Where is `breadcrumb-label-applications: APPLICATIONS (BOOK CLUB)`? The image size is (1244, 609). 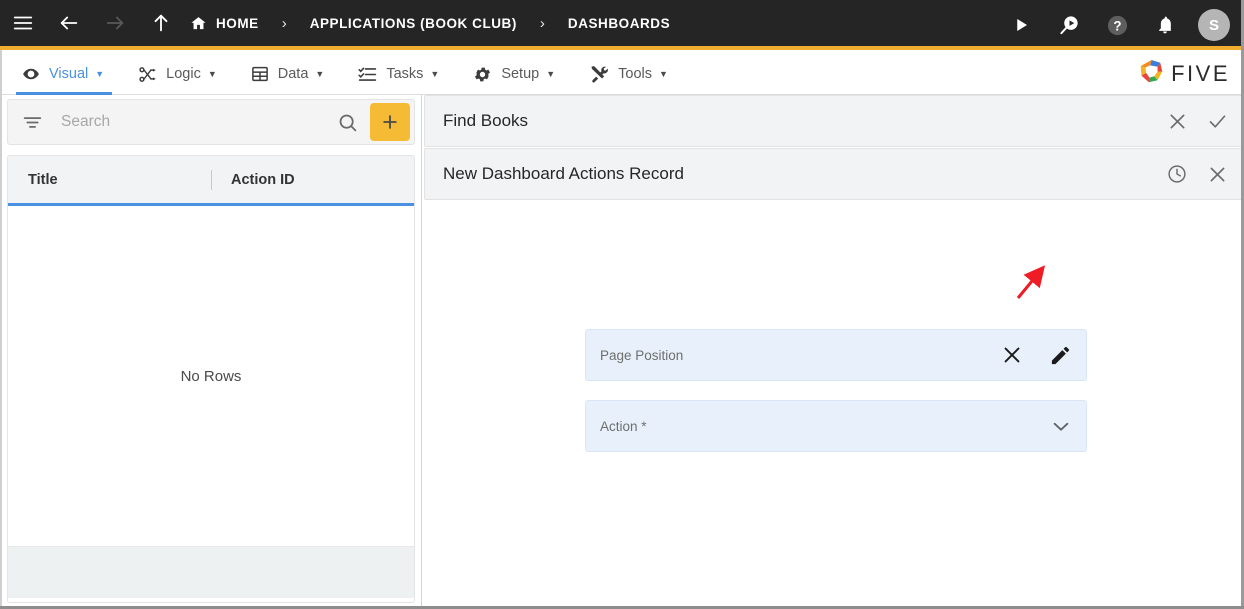
breadcrumb-label-applications: APPLICATIONS (BOOK CLUB) is located at coordinates (413, 23).